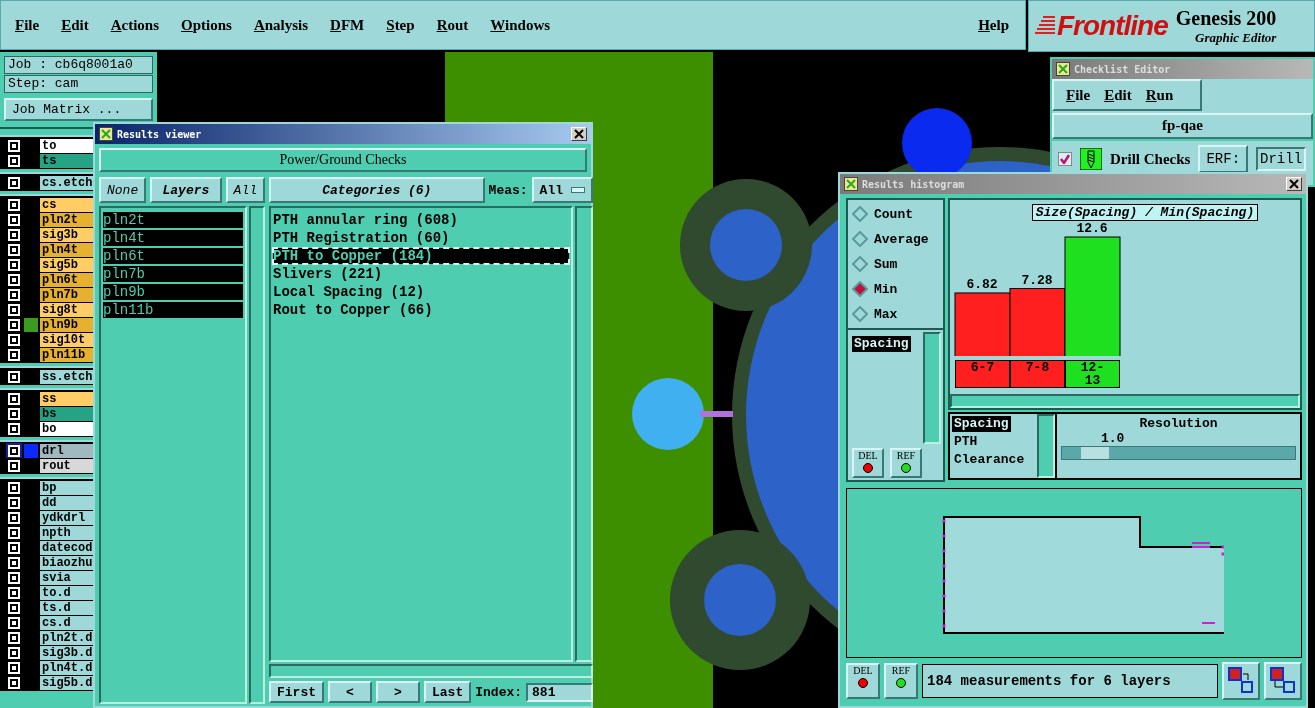  What do you see at coordinates (1178, 453) in the screenshot?
I see `resolution-slider` at bounding box center [1178, 453].